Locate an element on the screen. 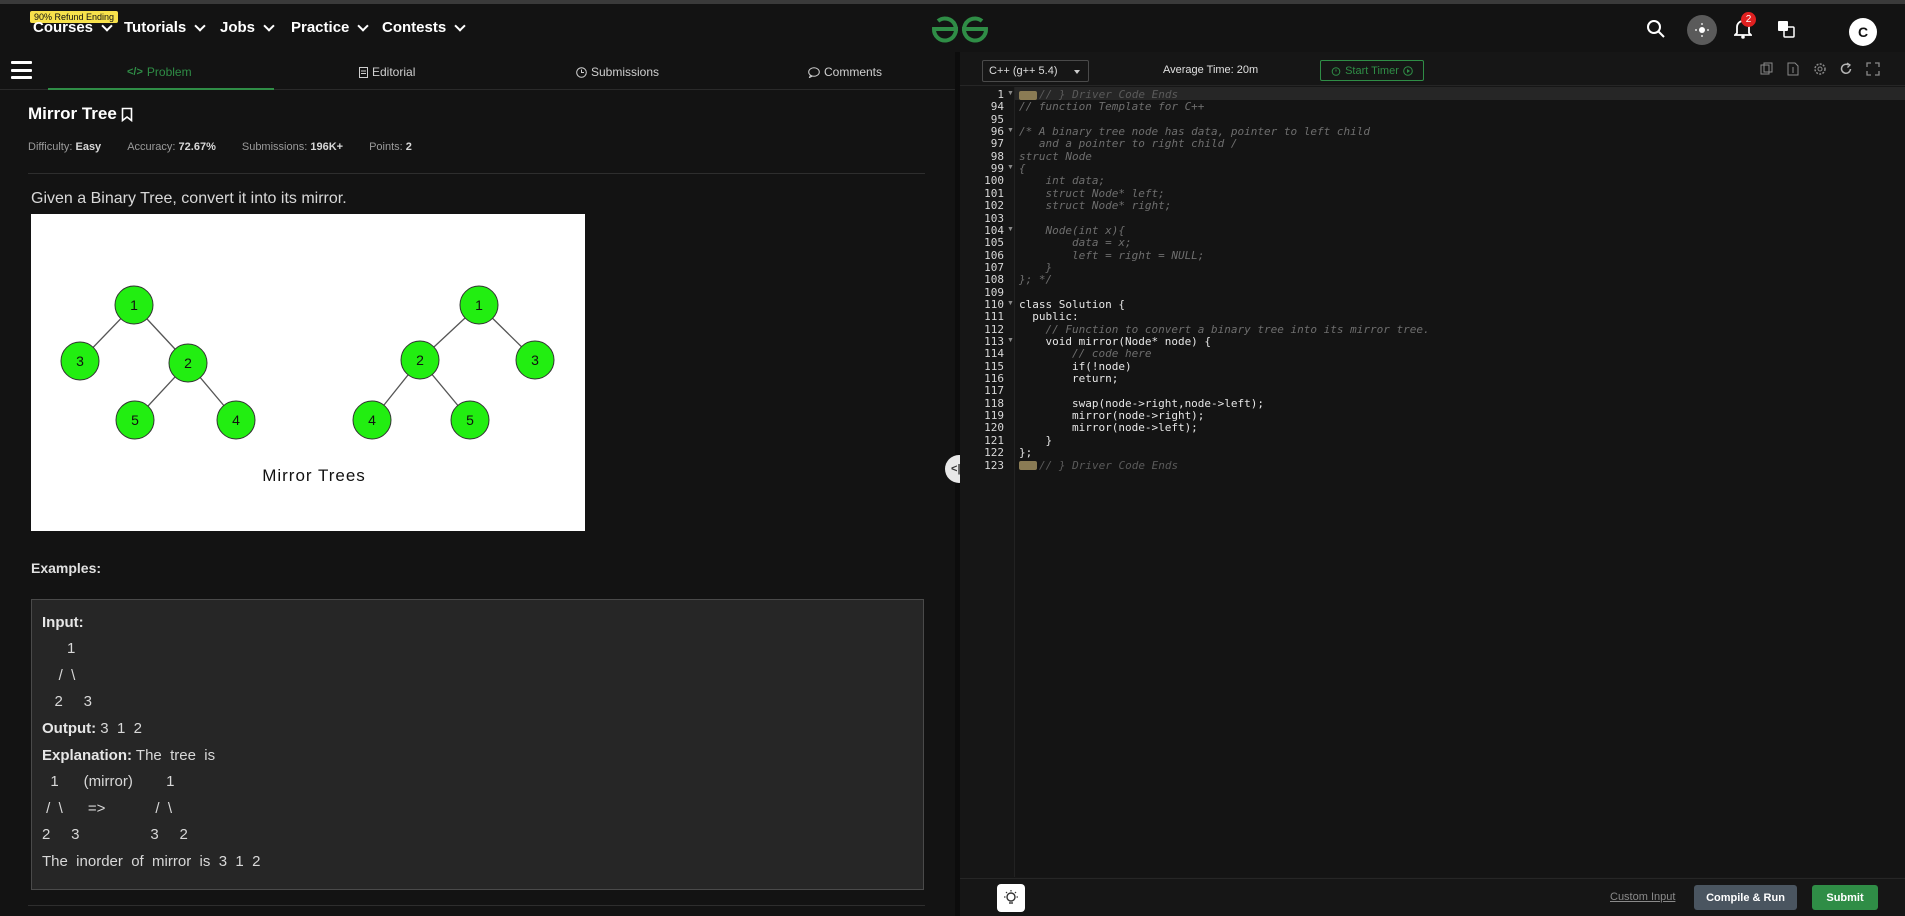  output-line: Output: 3 1 2 is located at coordinates (92, 728).